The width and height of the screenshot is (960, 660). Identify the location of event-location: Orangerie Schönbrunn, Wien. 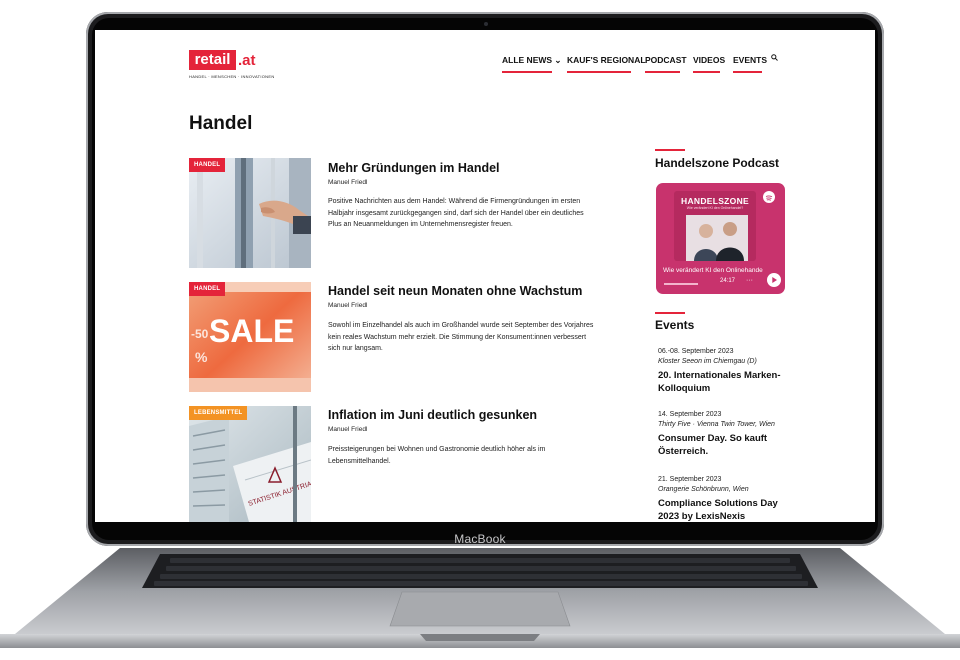
(703, 489).